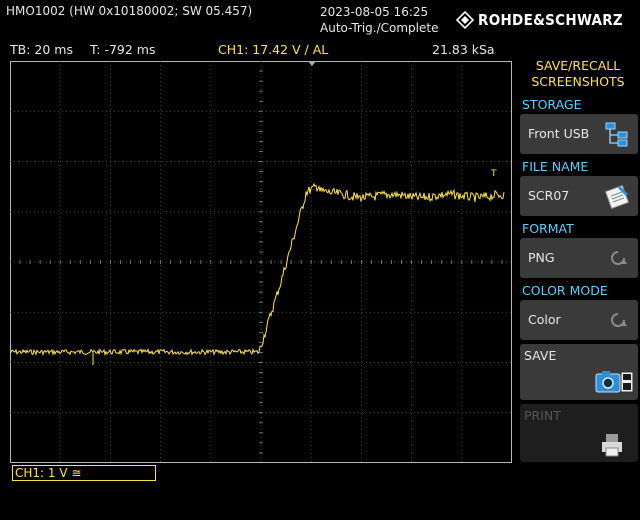 Image resolution: width=640 pixels, height=520 pixels. Describe the element at coordinates (540, 355) in the screenshot. I see `save-label: SAVE` at that location.